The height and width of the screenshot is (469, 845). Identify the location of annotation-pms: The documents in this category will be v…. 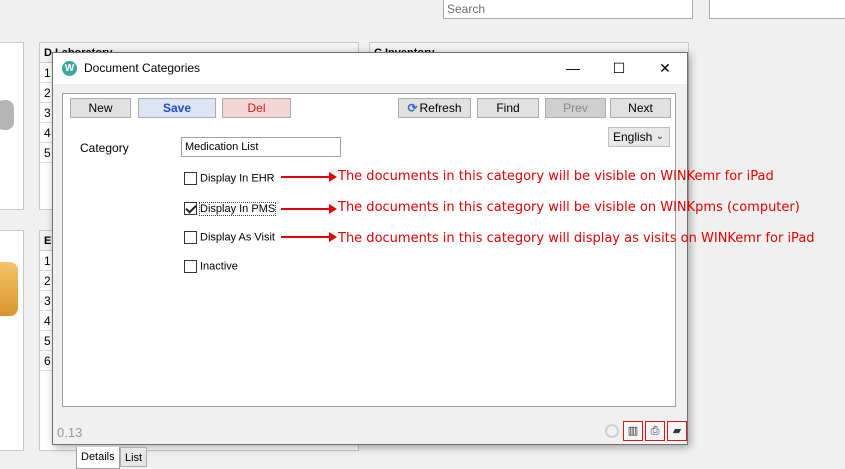
(569, 207).